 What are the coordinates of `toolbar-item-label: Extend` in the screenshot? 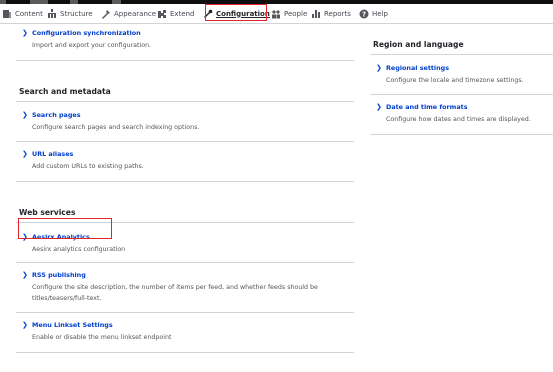 It's located at (182, 13).